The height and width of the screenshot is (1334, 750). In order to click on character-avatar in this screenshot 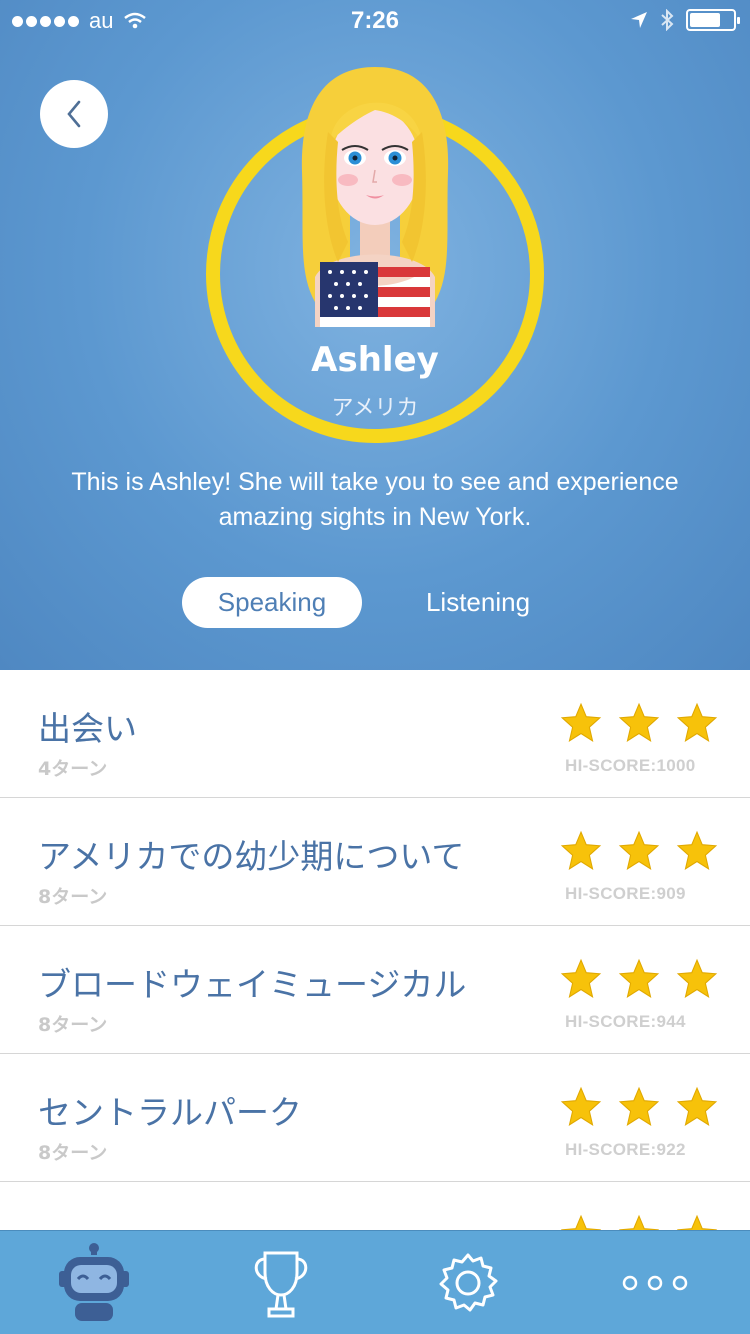, I will do `click(375, 194)`.